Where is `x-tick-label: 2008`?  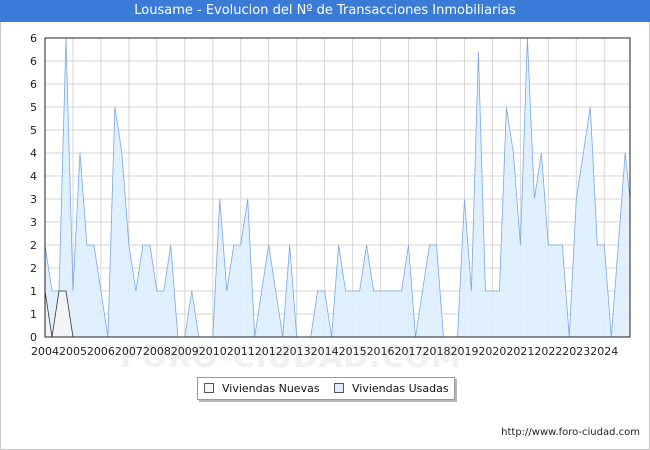
x-tick-label: 2008 is located at coordinates (157, 351).